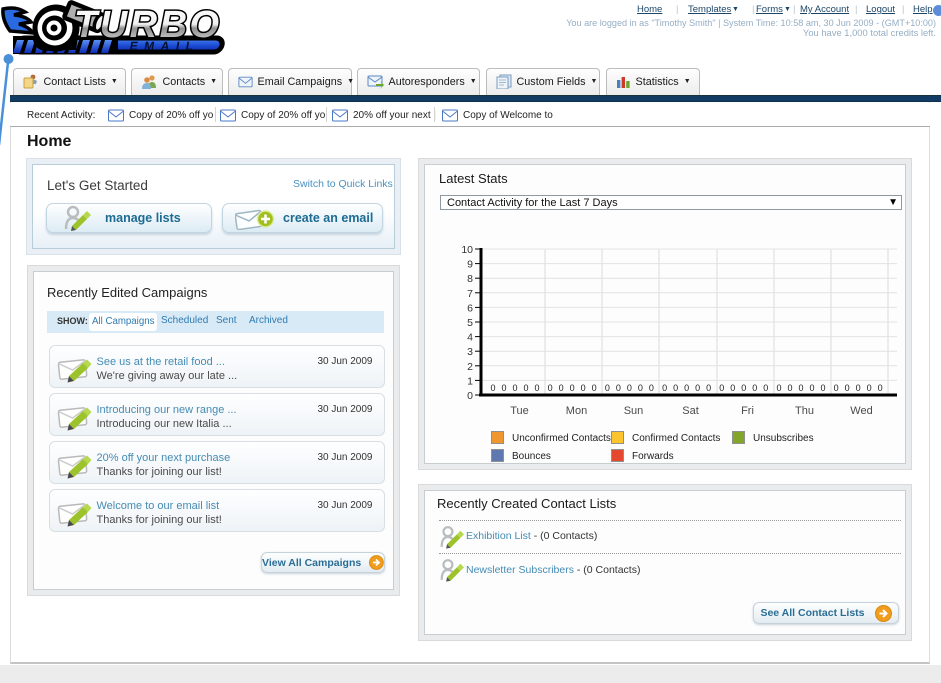 The image size is (941, 683). I want to click on svg-text: 7, so click(470, 294).